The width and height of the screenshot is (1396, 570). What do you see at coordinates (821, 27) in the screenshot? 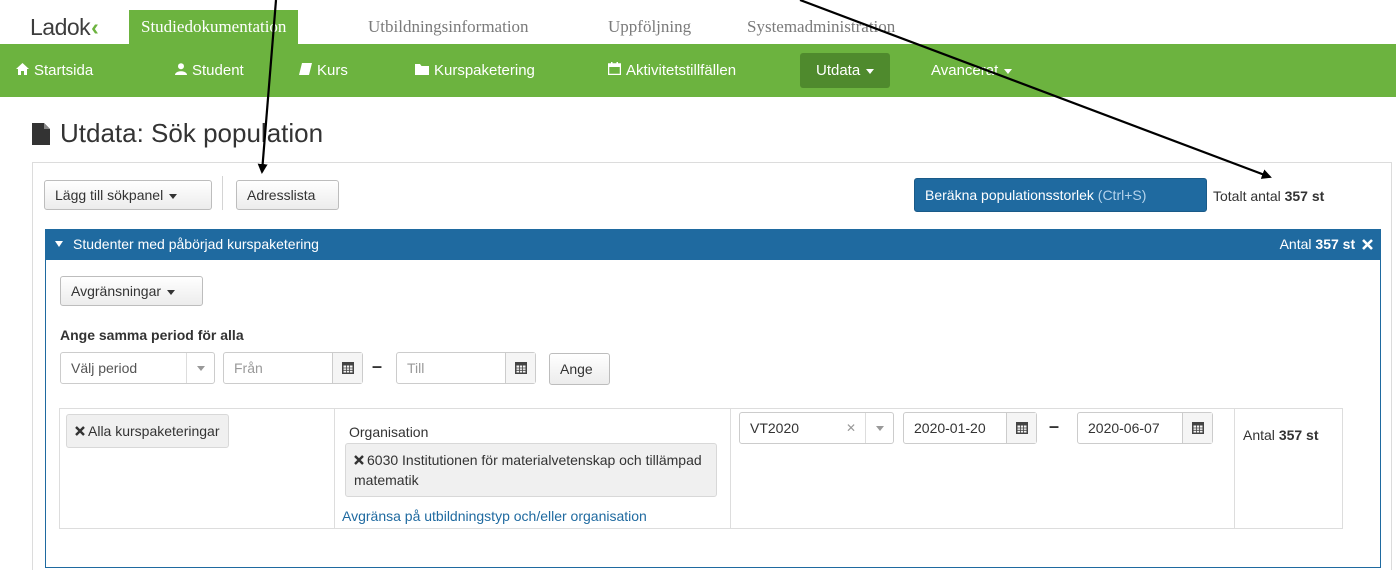
I see `main-tab-systemadministration: Systemadministration` at bounding box center [821, 27].